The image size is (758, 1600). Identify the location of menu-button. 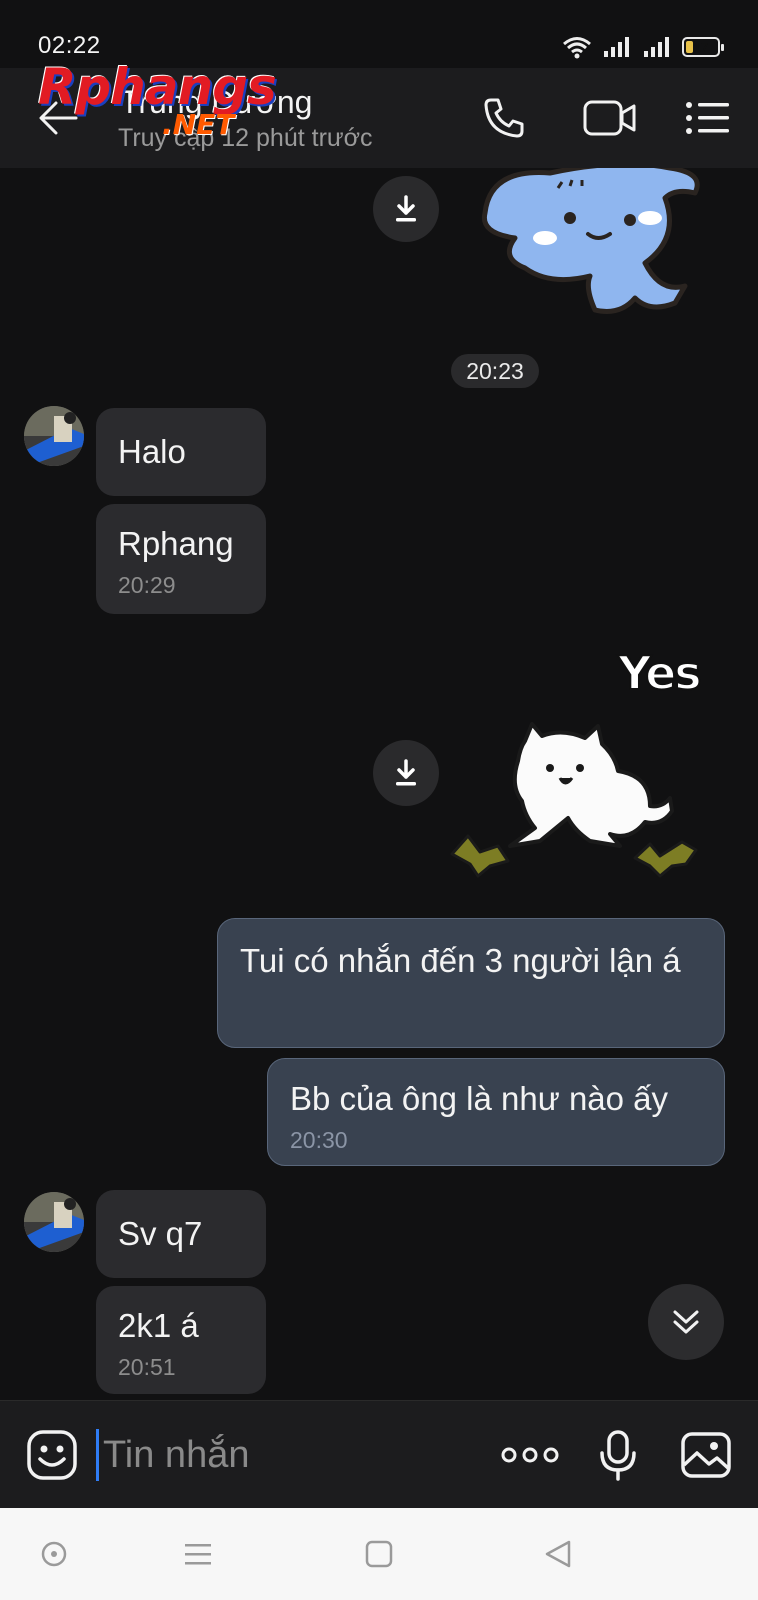
(708, 118).